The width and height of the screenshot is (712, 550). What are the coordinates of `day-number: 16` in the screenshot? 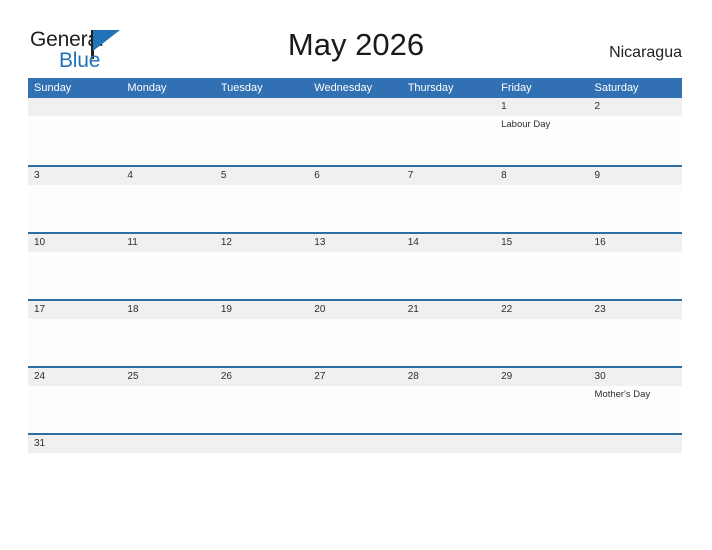 It's located at (600, 242).